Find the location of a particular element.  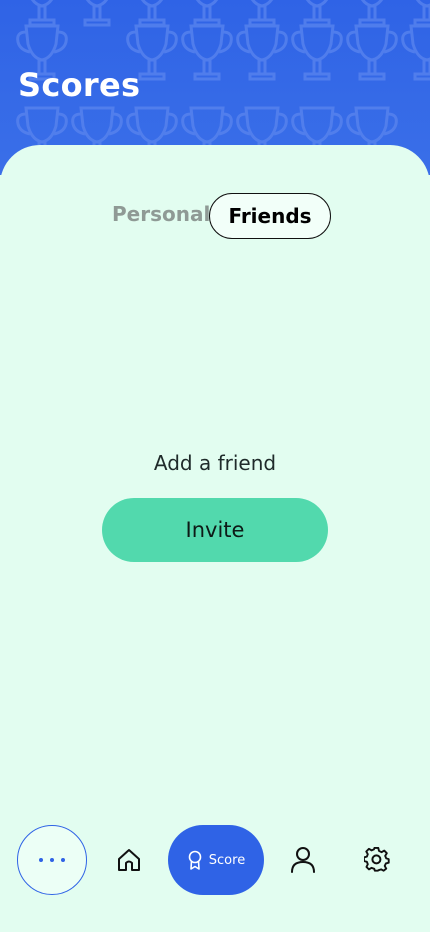

nav-home-button is located at coordinates (129, 860).